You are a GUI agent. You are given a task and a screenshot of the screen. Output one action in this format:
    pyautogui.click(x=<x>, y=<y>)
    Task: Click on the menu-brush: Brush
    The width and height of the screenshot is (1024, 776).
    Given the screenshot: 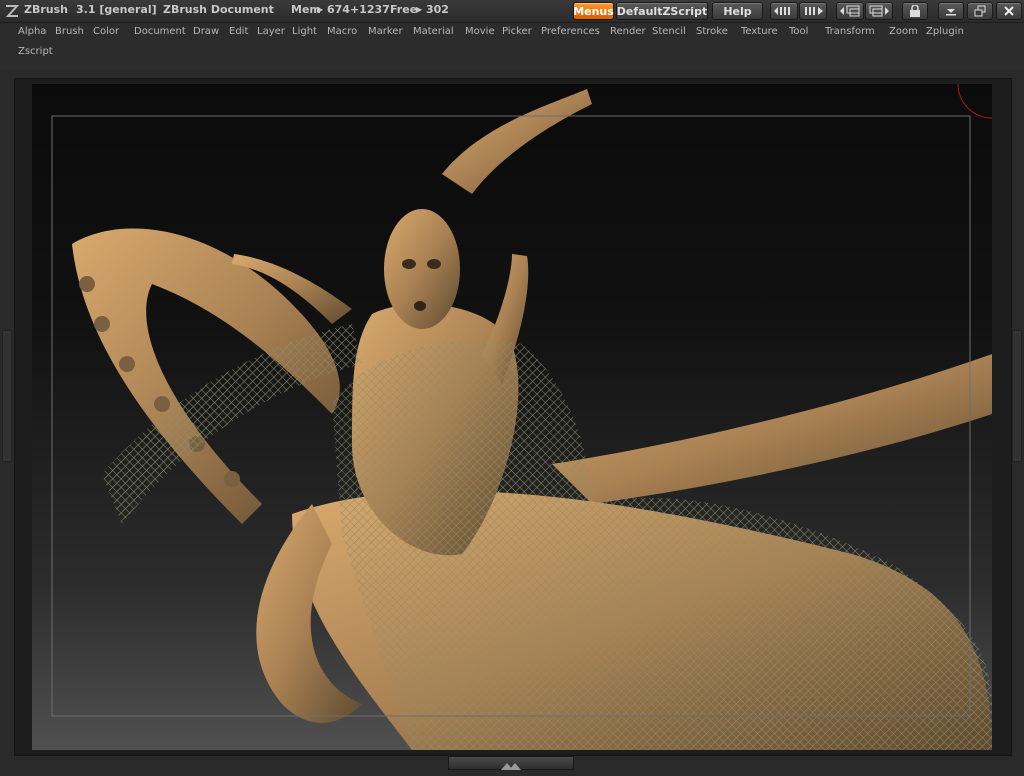 What is the action you would take?
    pyautogui.click(x=69, y=31)
    